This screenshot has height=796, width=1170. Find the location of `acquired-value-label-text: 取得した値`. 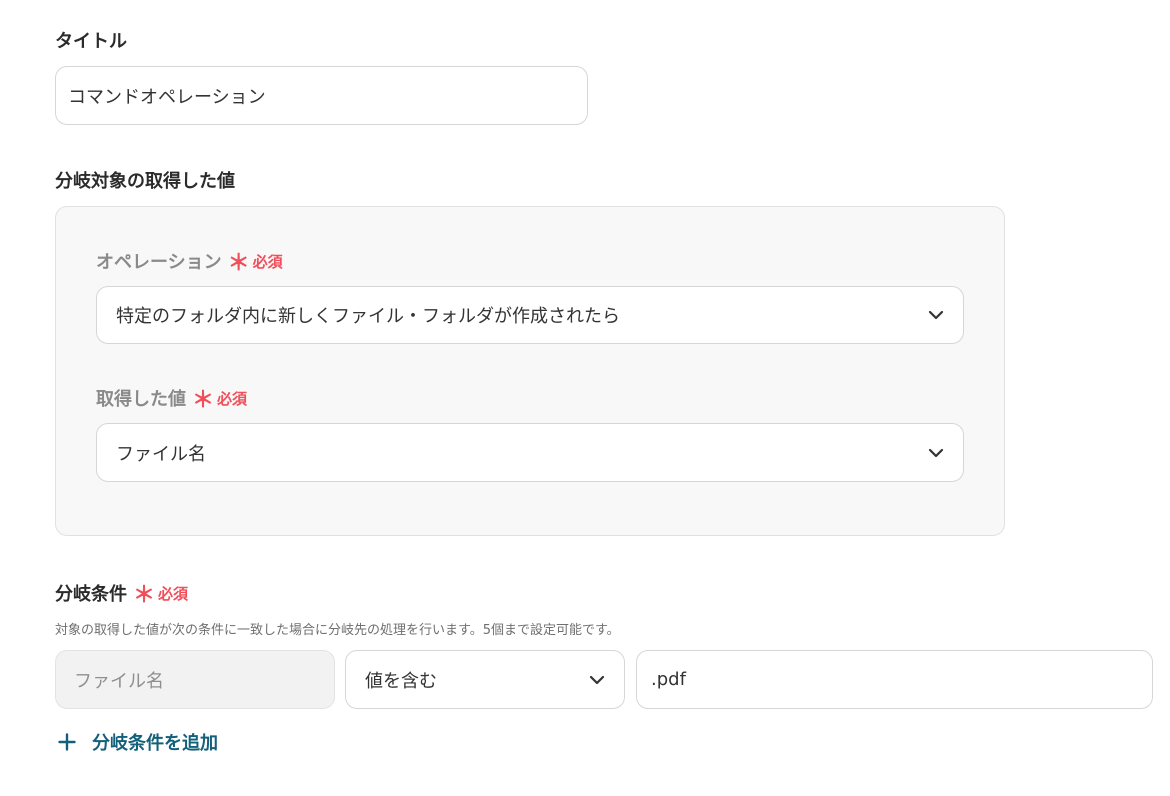

acquired-value-label-text: 取得した値 is located at coordinates (141, 399).